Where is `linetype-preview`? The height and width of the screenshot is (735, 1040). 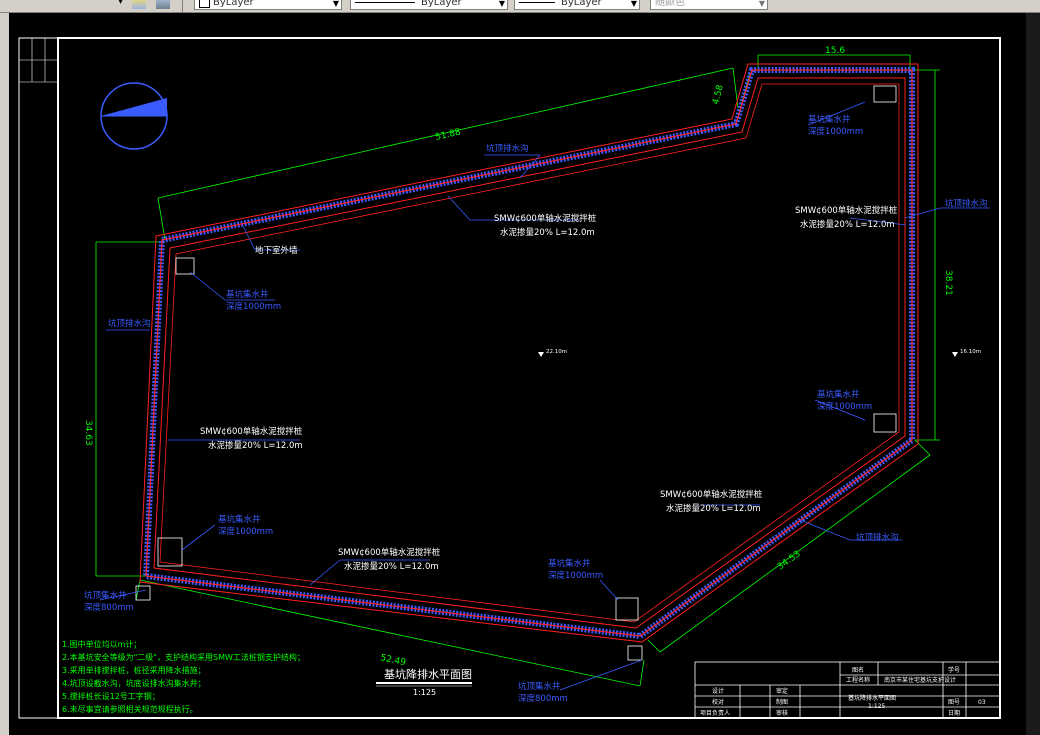 linetype-preview is located at coordinates (385, 2).